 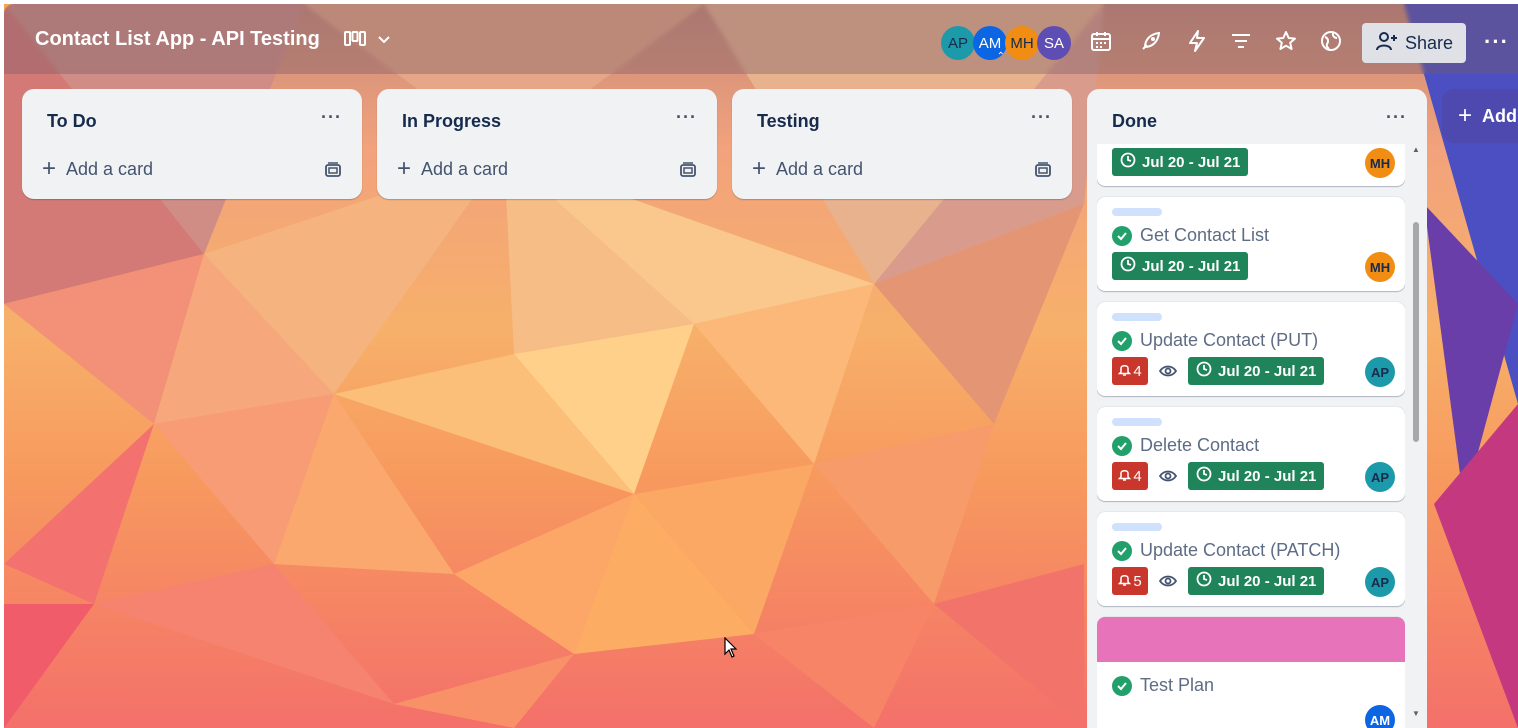 I want to click on list-to-do: To Do ··· + Add a card, so click(x=192, y=144).